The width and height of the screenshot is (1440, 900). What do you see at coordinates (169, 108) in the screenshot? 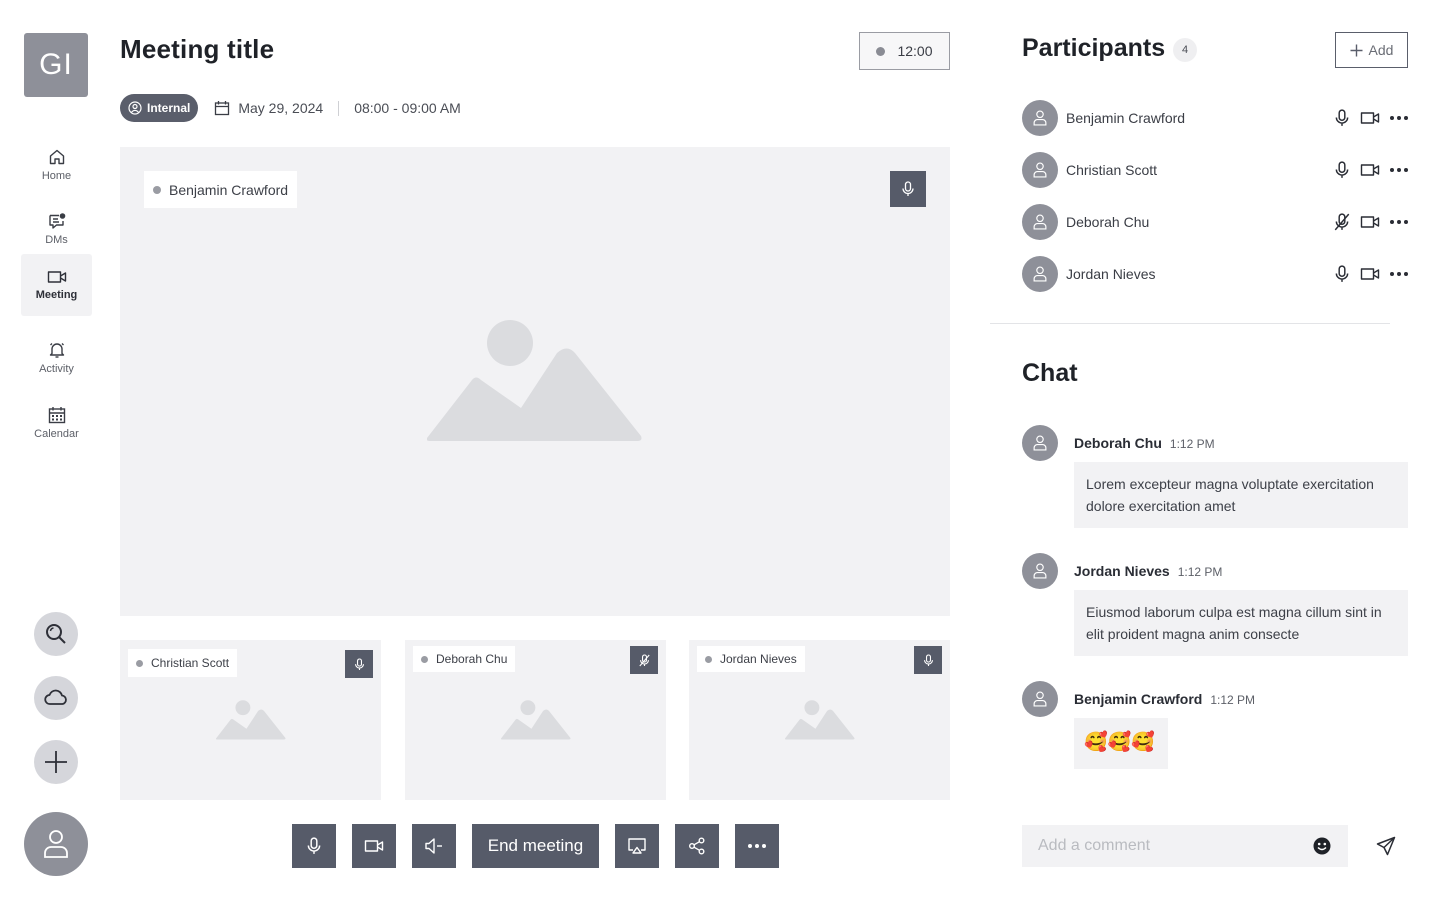
I see `badge-label: Internal` at bounding box center [169, 108].